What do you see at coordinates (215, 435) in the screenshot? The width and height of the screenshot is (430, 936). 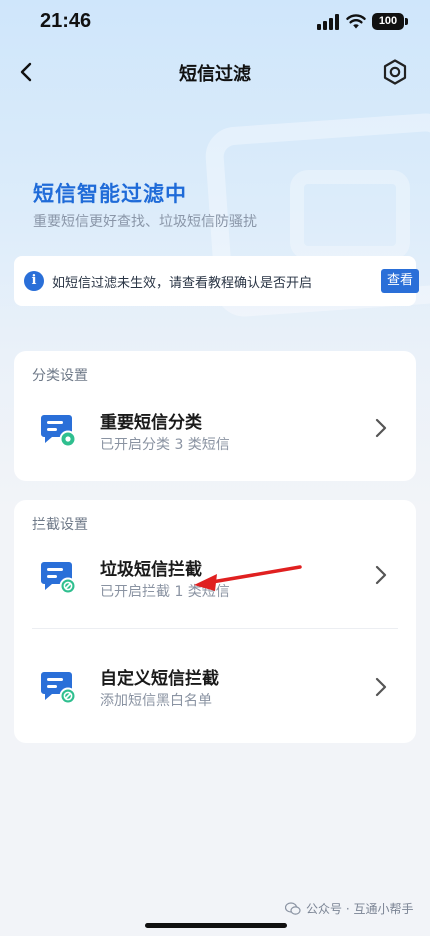 I see `important-sms-classify-row: 重要短信分类 已开启分类 3 类短信` at bounding box center [215, 435].